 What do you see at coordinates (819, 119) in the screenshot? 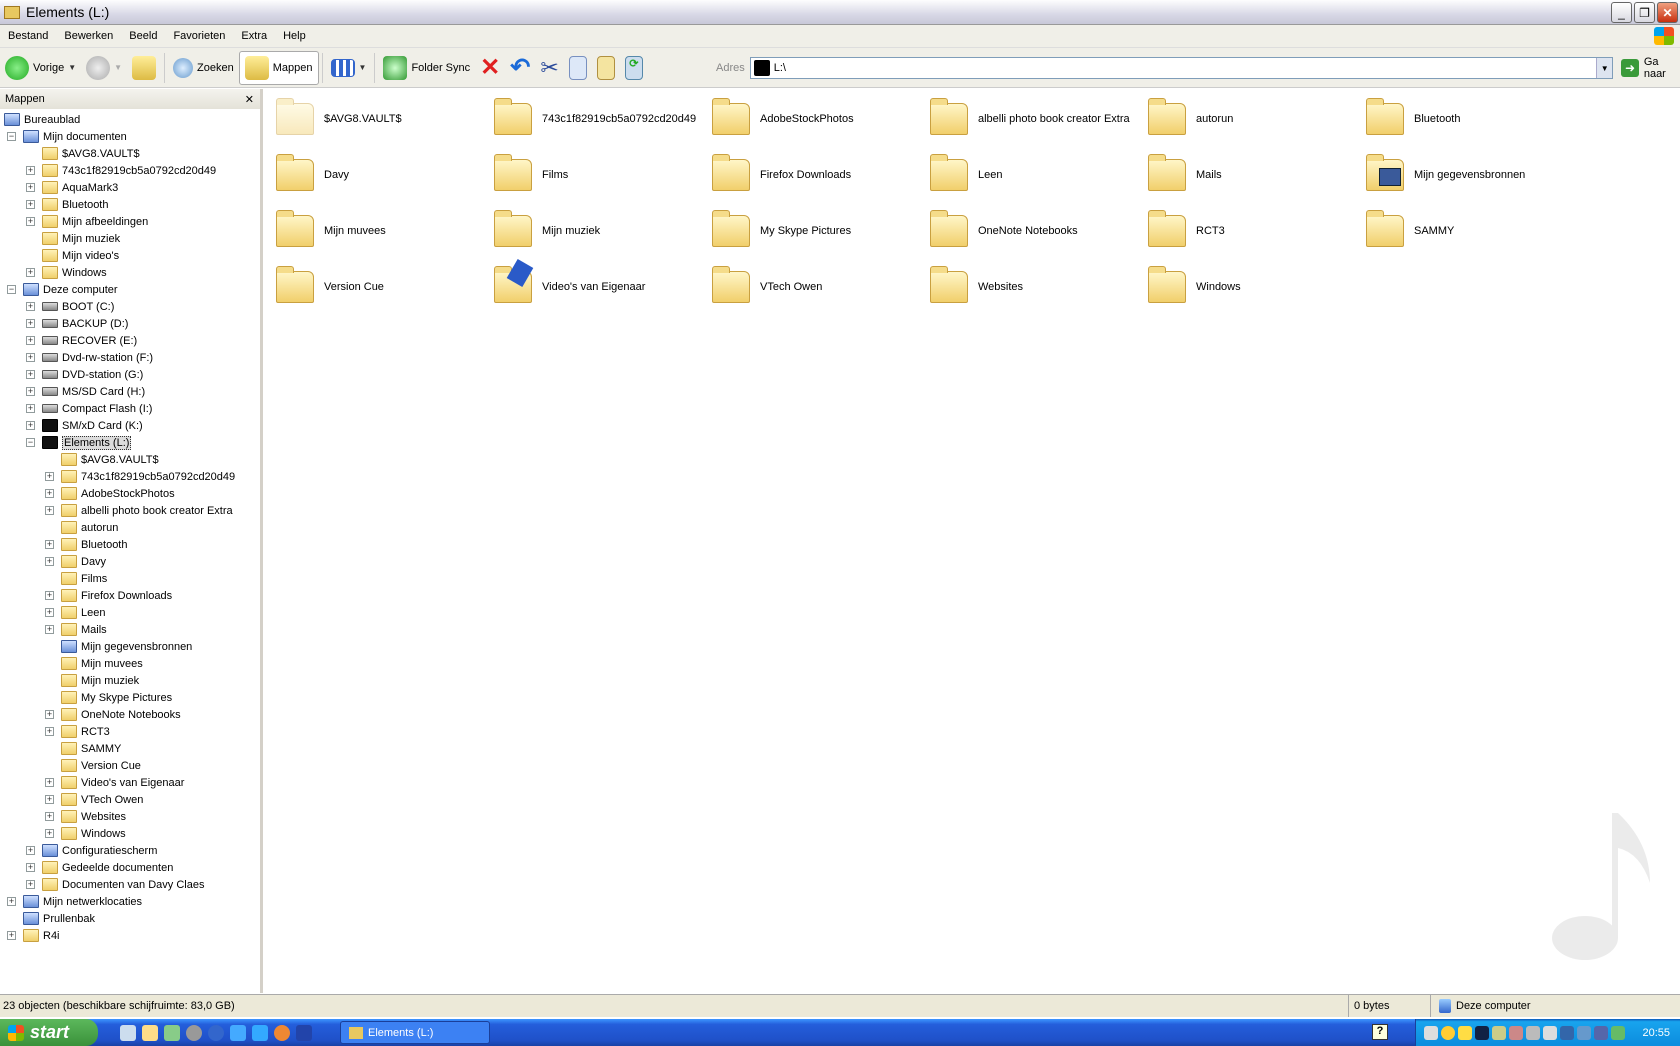
I see `folder-item: AdobeStockPhotos` at bounding box center [819, 119].